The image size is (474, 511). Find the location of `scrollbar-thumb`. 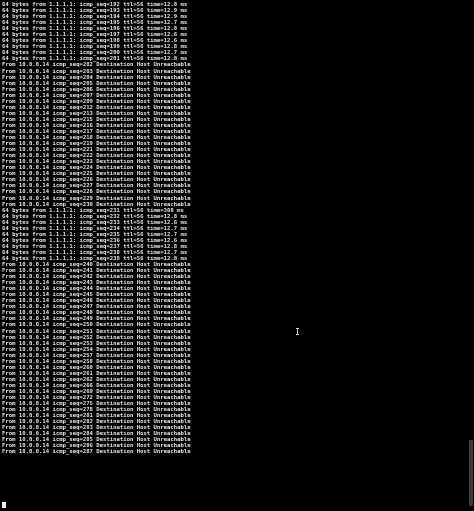

scrollbar-thumb is located at coordinates (471, 473).